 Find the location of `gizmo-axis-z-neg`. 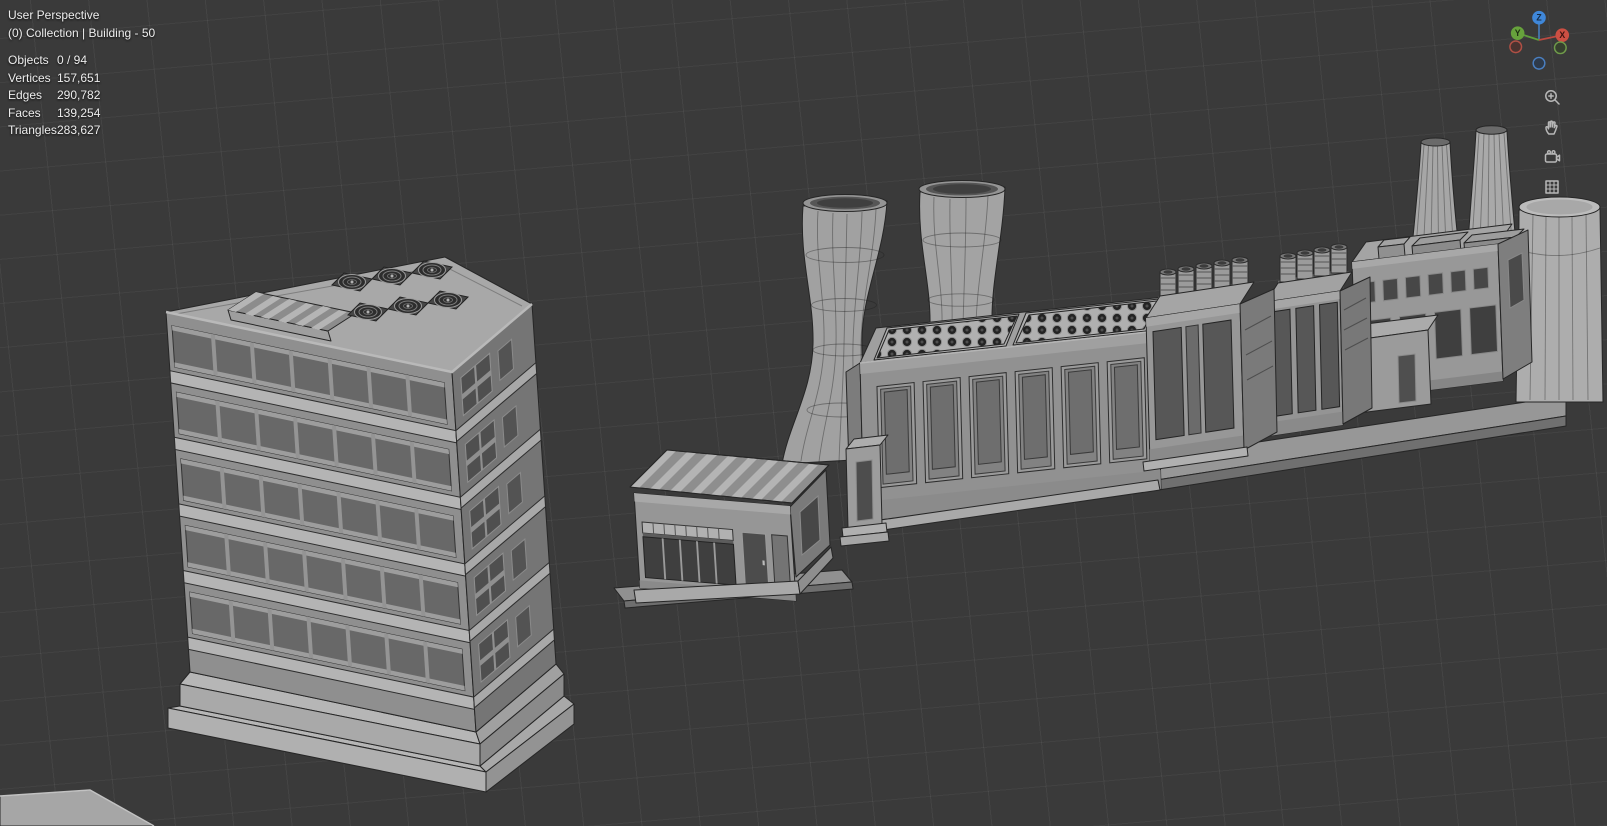

gizmo-axis-z-neg is located at coordinates (1539, 63).